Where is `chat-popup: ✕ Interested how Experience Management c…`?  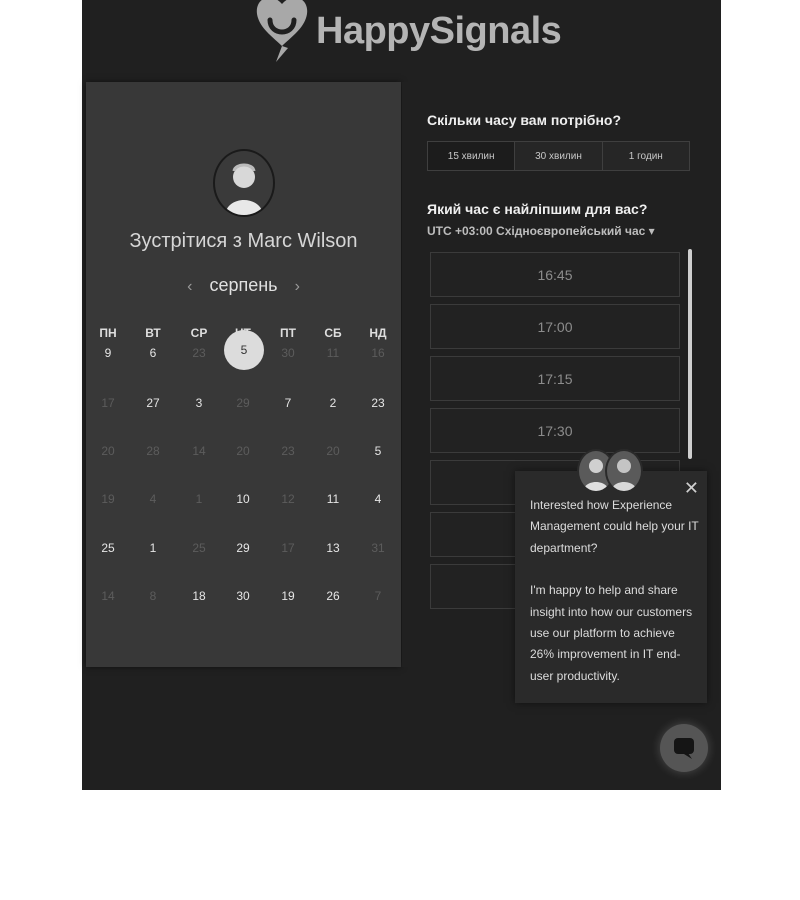 chat-popup: ✕ Interested how Experience Management c… is located at coordinates (611, 576).